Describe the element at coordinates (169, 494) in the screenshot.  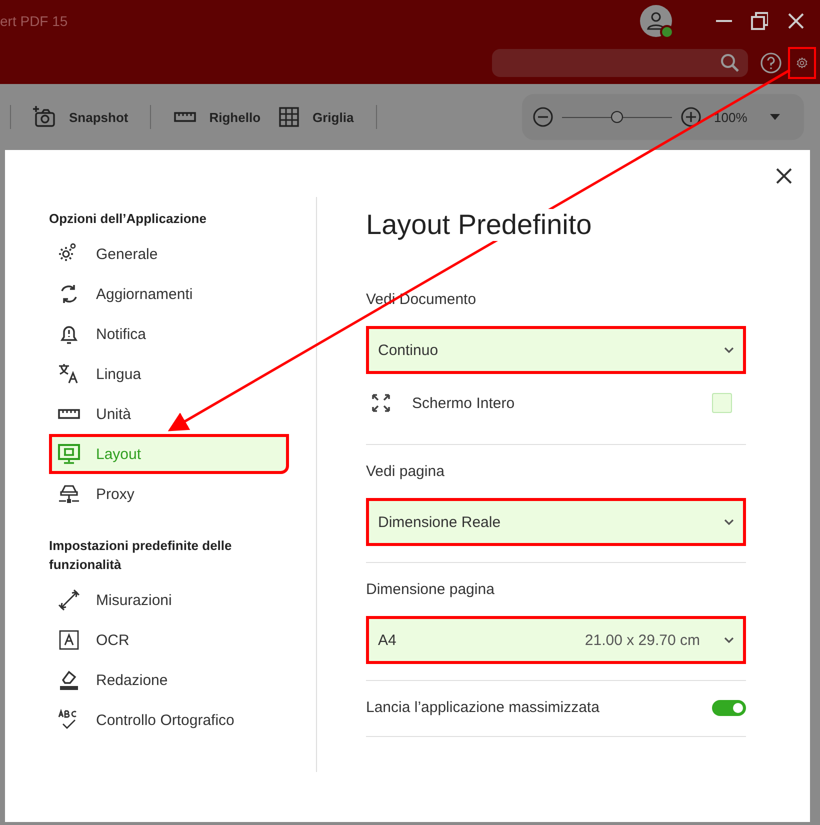
I see `sidebar-item: Proxy` at that location.